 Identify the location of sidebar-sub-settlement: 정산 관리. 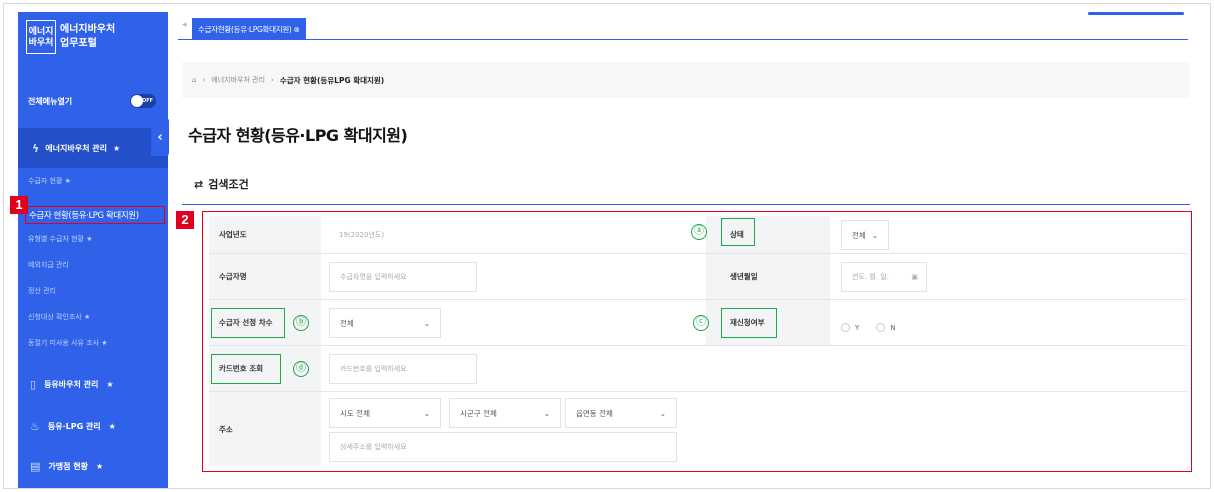
(42, 291).